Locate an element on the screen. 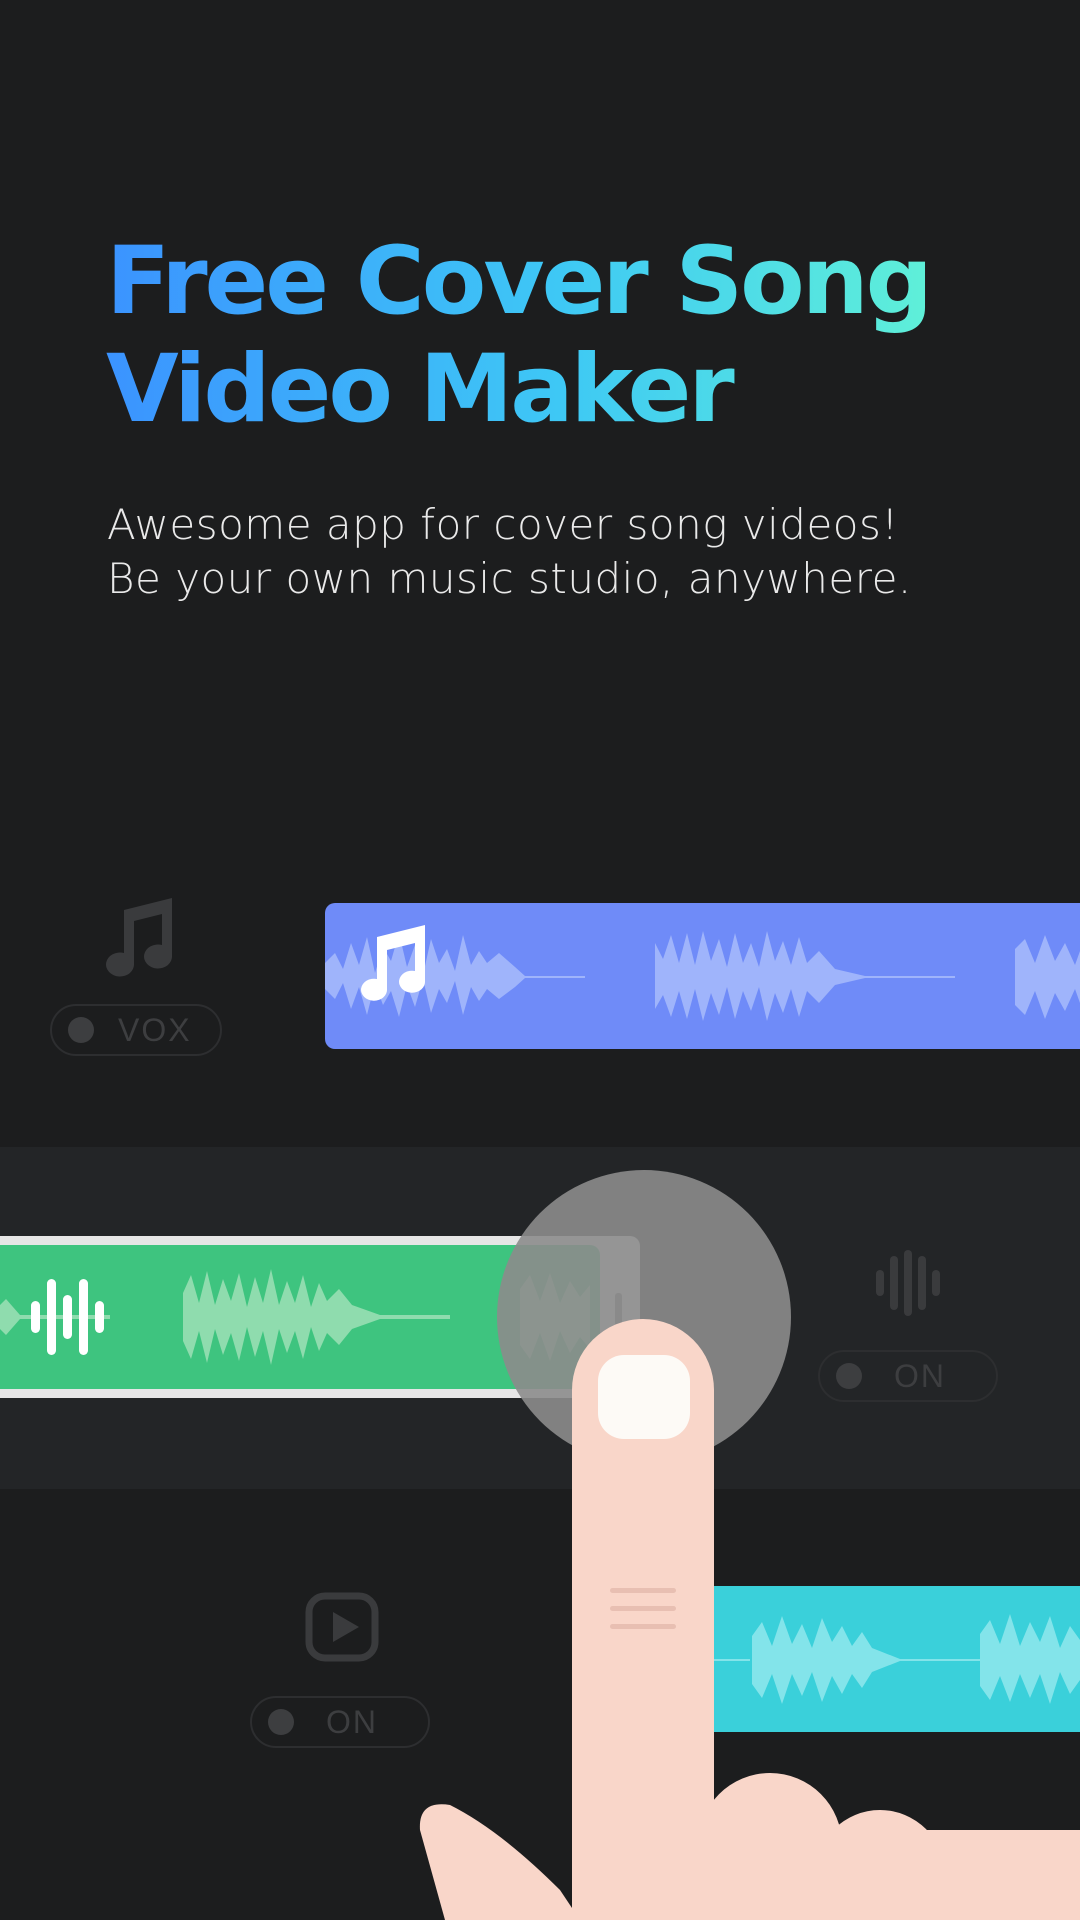 The width and height of the screenshot is (1080, 1920). headline: Free Cover Song Video Maker is located at coordinates (518, 336).